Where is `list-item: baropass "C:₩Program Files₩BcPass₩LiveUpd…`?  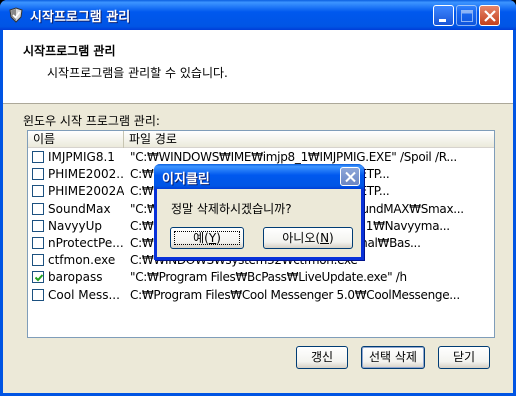
list-item: baropass "C:₩Program Files₩BcPass₩LiveUpd… is located at coordinates (261, 277).